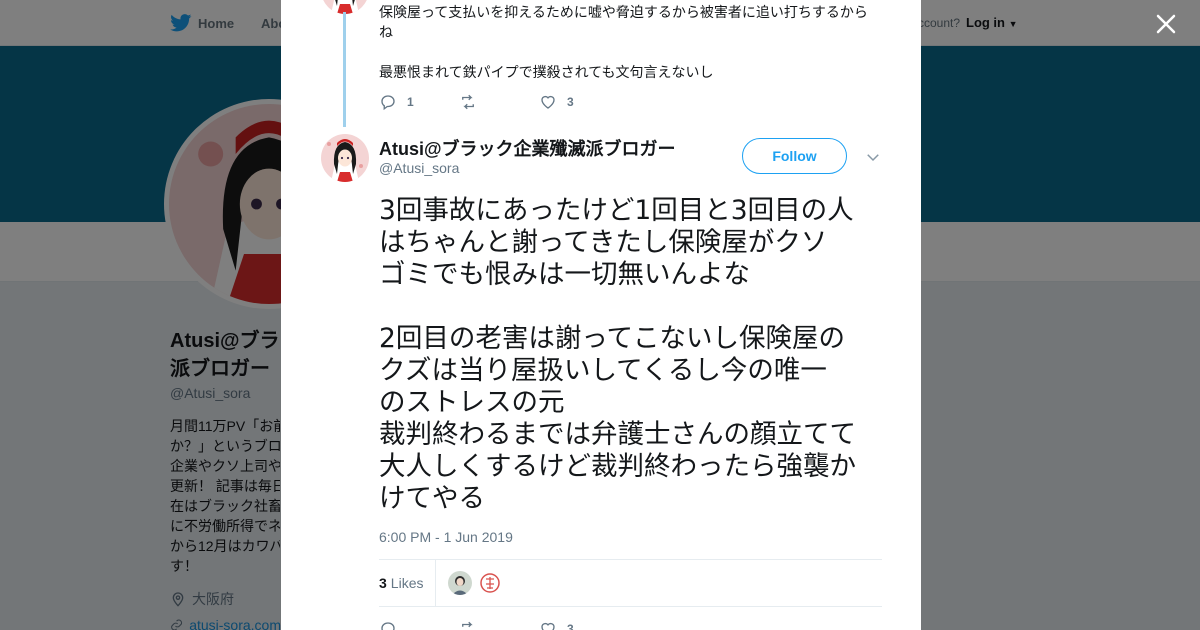 The image size is (1200, 630). I want to click on follow-button: Follow, so click(794, 156).